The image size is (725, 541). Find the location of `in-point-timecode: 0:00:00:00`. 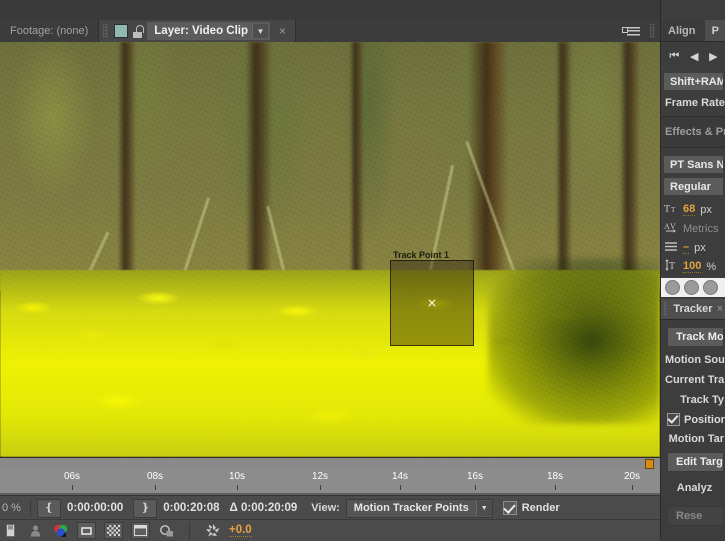

in-point-timecode: 0:00:00:00 is located at coordinates (95, 508).